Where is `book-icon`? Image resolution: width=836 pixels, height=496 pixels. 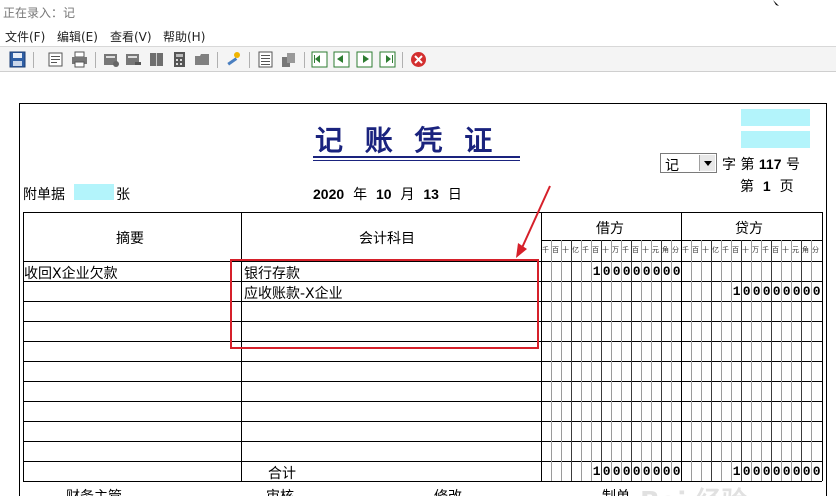
book-icon is located at coordinates (156, 59).